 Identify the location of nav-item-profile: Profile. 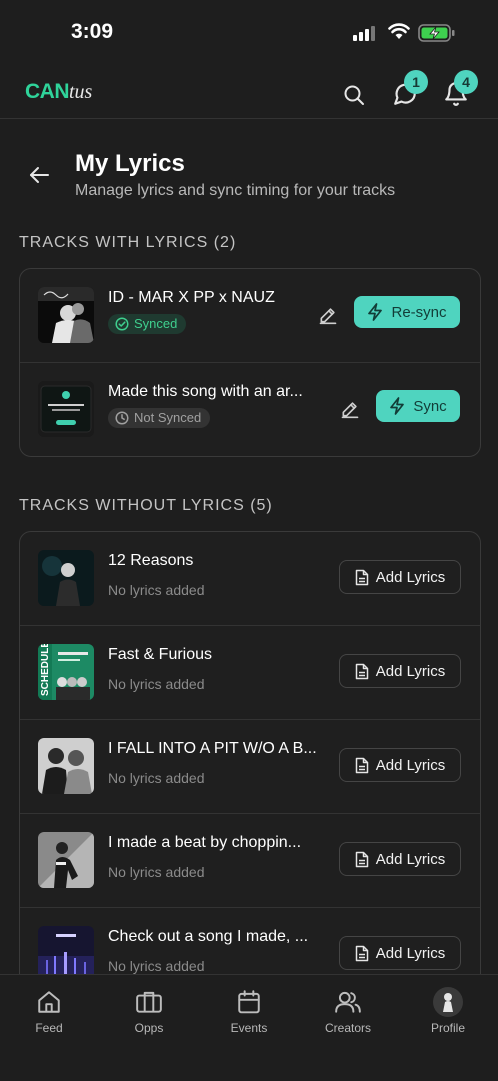
(448, 1011).